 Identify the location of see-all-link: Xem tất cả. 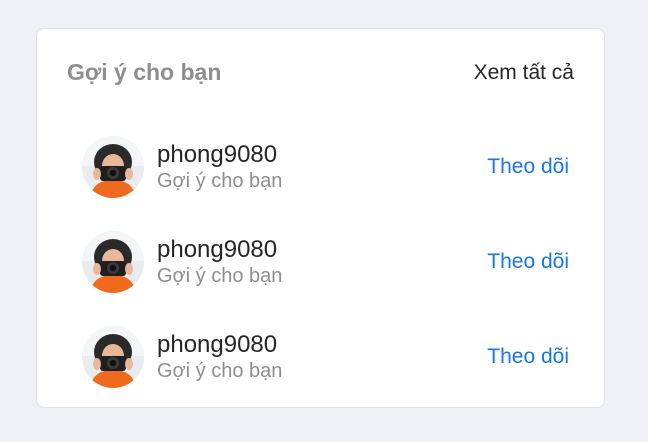
(524, 73).